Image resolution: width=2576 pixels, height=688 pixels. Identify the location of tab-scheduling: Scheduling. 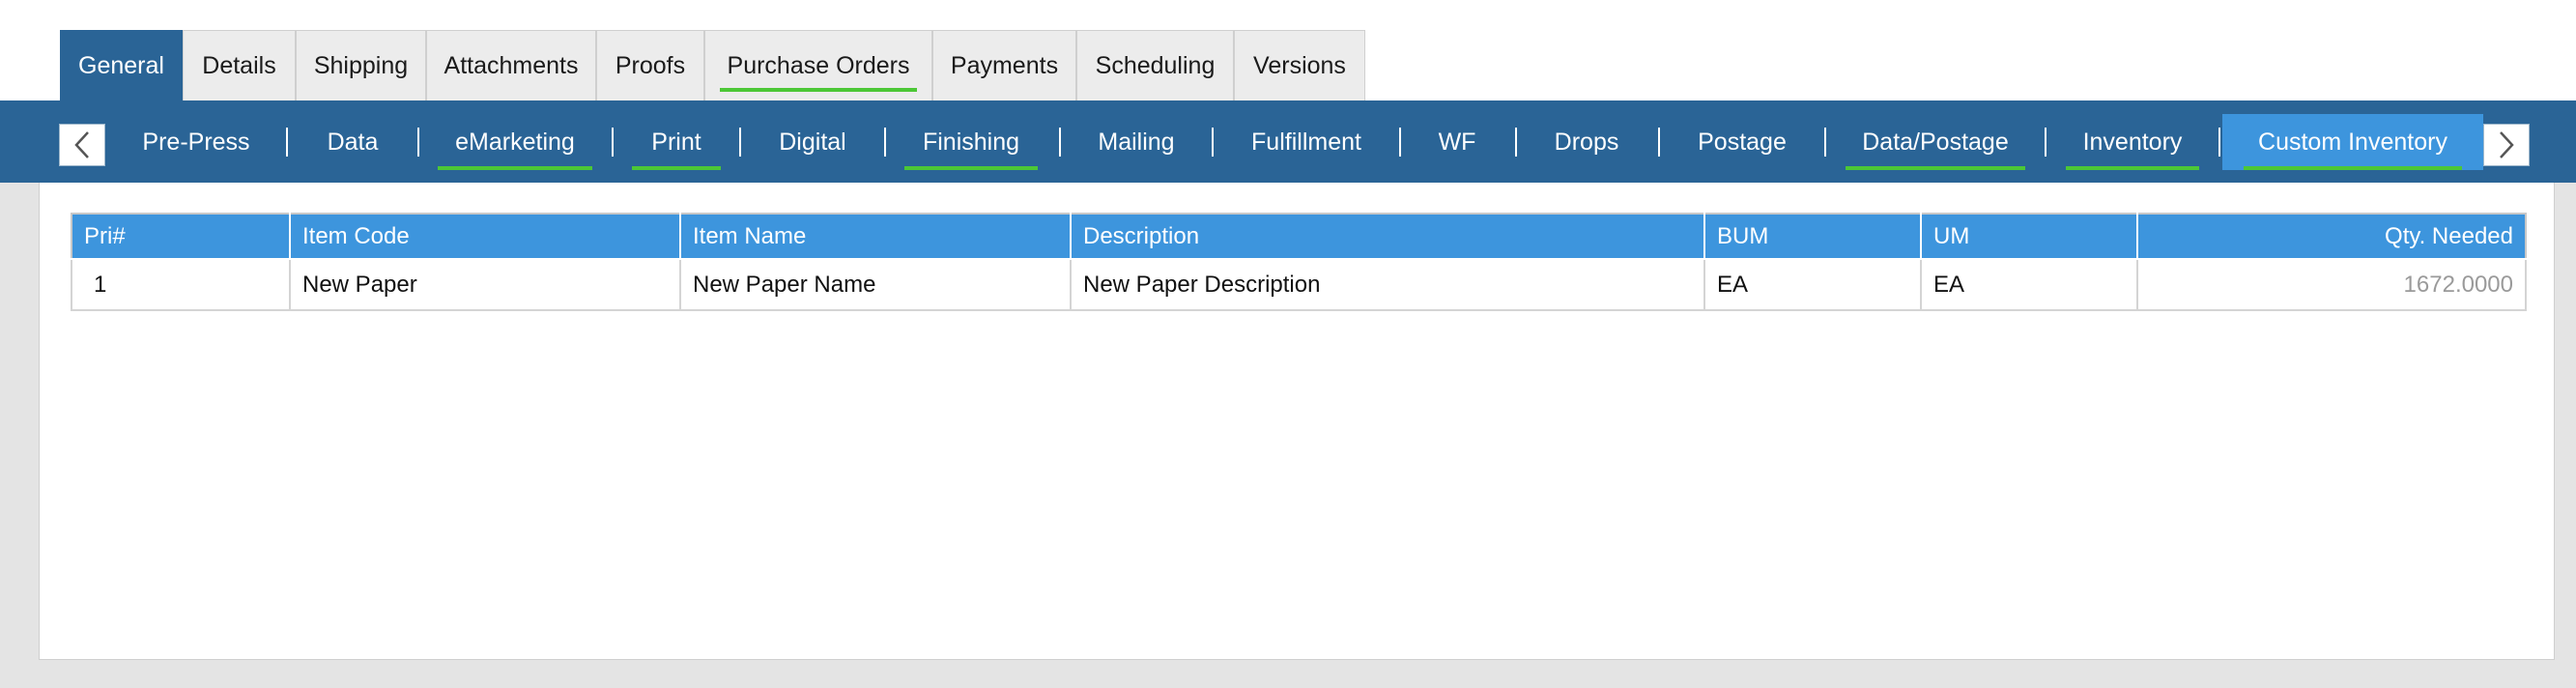
(1155, 65).